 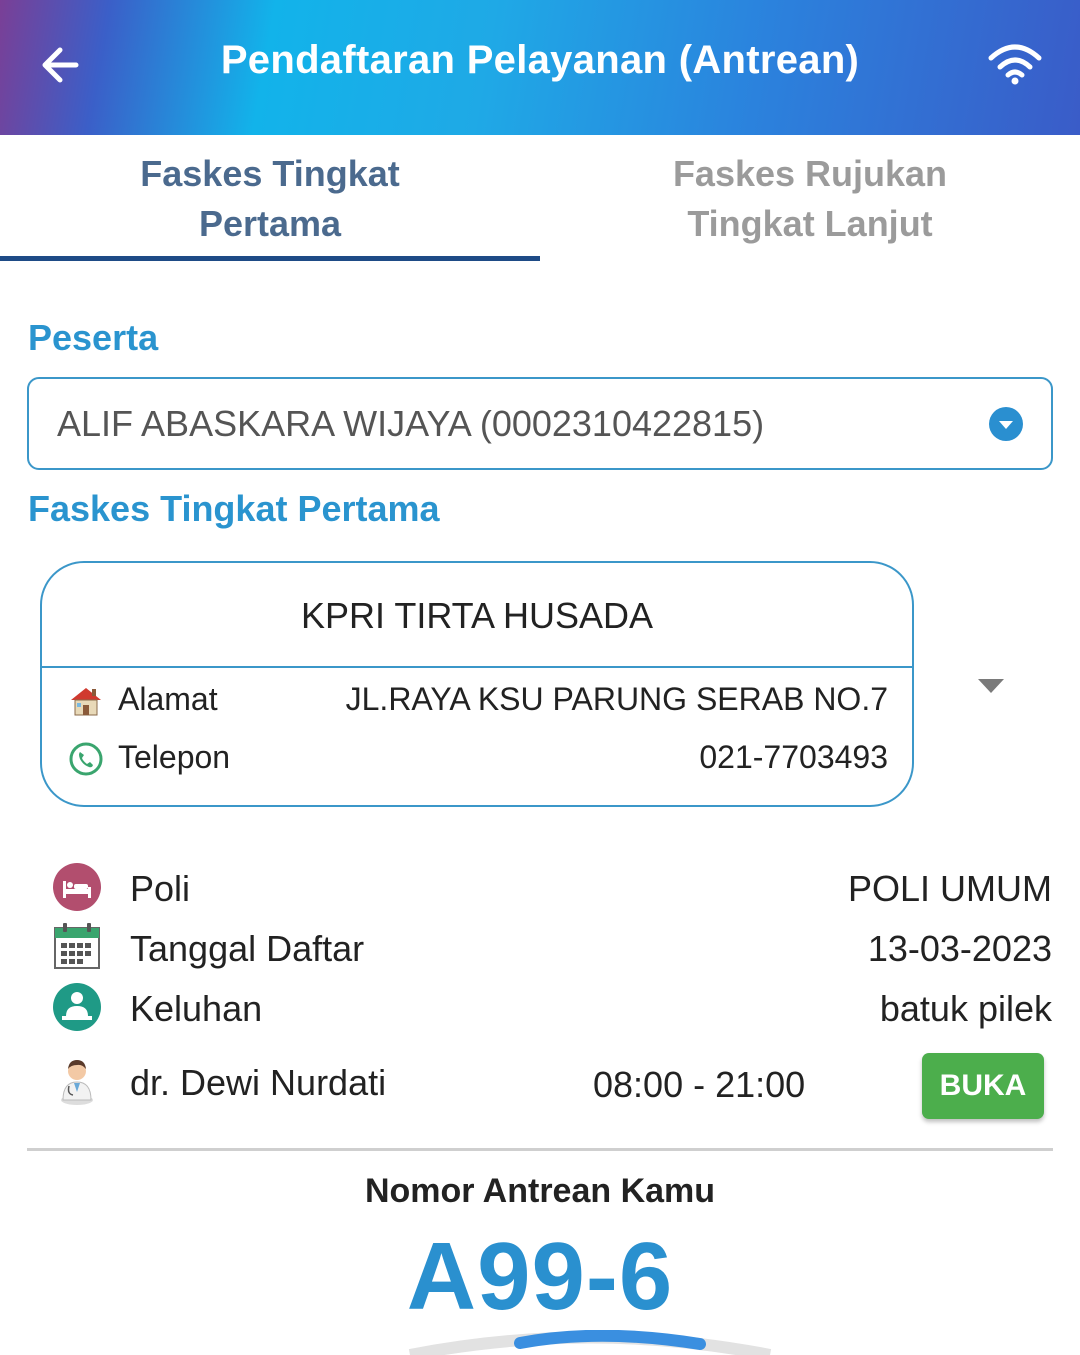 What do you see at coordinates (983, 1086) in the screenshot?
I see `status-badge: BUKA` at bounding box center [983, 1086].